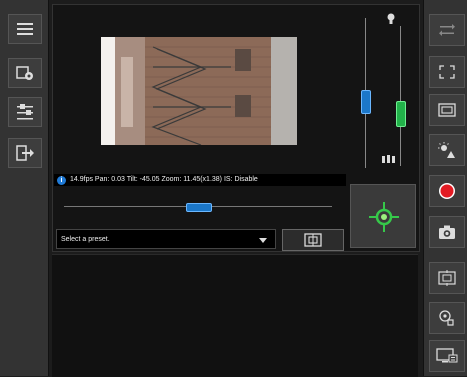  I want to click on display-settings-button, so click(447, 356).